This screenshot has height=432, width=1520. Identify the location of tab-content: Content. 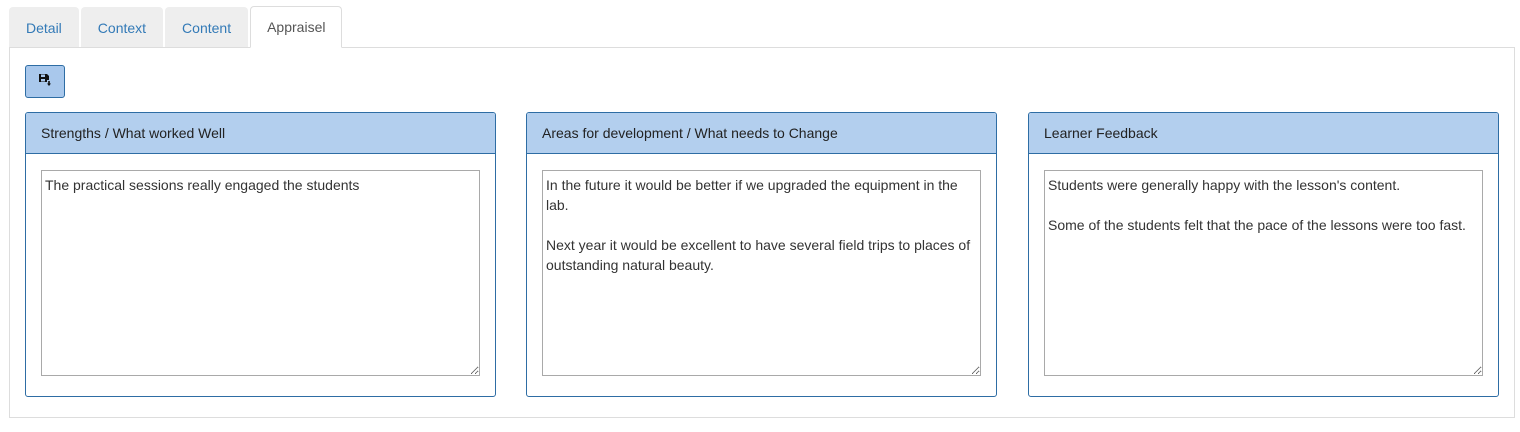
(207, 27).